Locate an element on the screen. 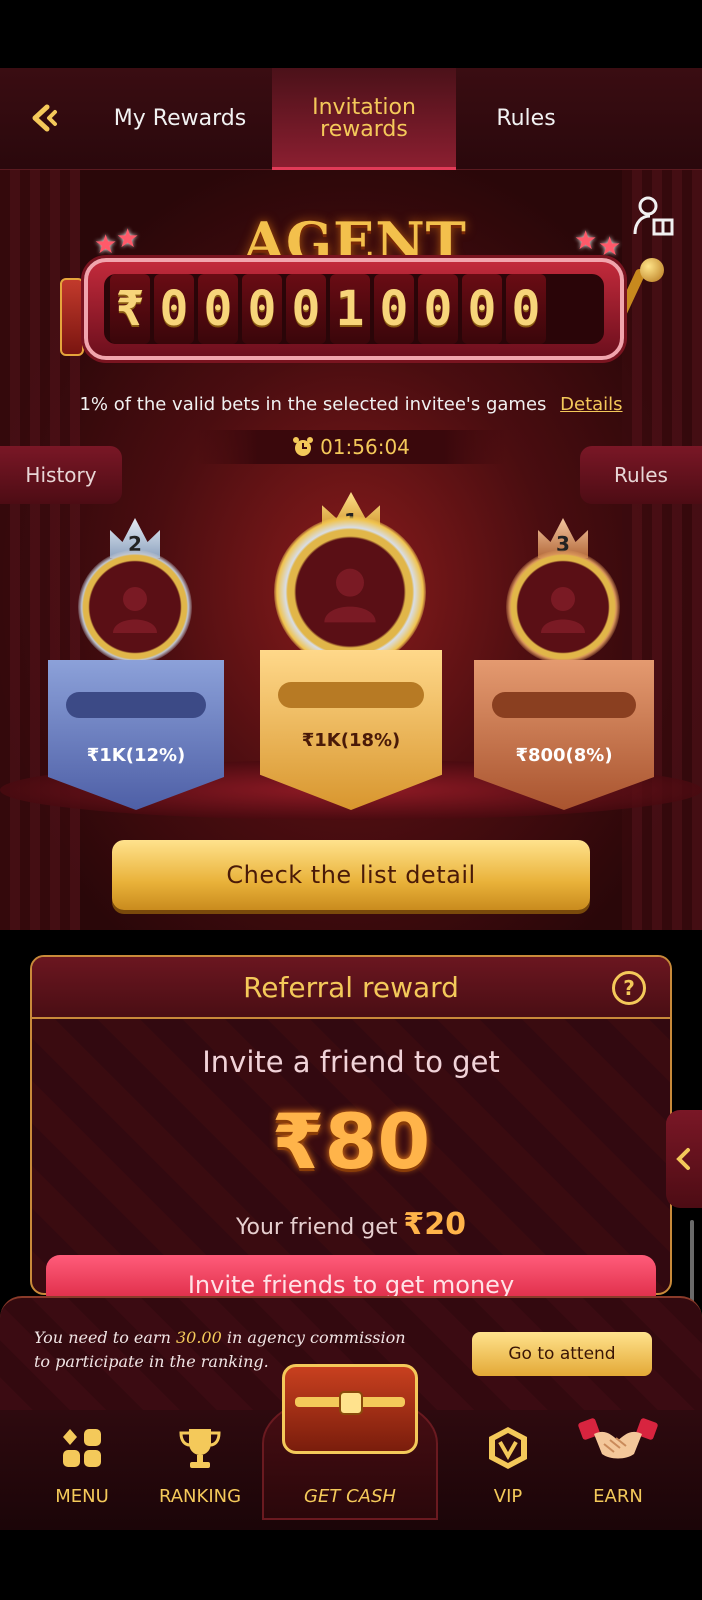  rank-1-avatar-frame is located at coordinates (350, 592).